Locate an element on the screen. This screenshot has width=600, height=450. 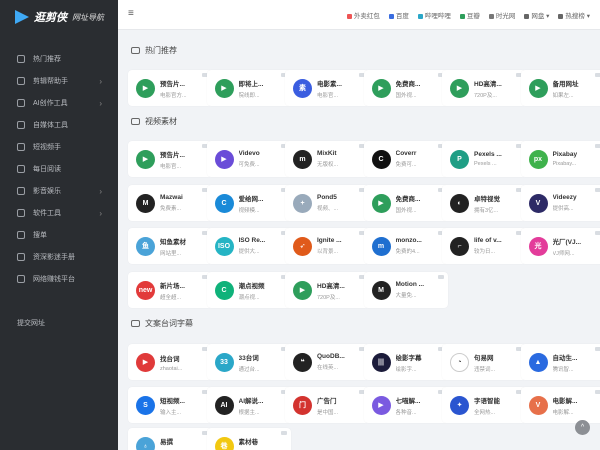
sidebar-item-label: 短视频手 is located at coordinates (47, 147).